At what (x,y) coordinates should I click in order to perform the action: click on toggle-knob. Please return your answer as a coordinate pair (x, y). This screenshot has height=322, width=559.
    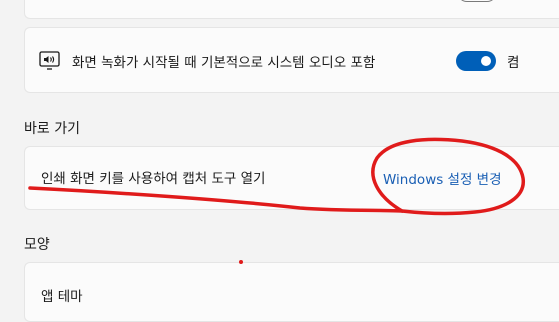
    Looking at the image, I should click on (486, 61).